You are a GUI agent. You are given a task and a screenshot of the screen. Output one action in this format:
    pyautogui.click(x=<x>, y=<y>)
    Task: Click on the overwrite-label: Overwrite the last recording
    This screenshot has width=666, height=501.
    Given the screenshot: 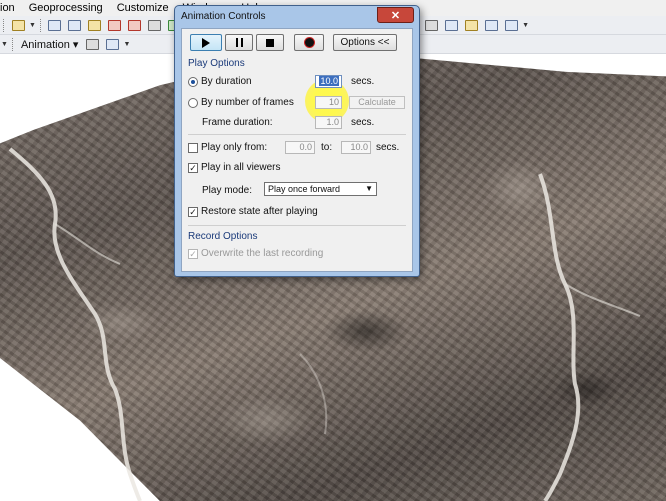 What is the action you would take?
    pyautogui.click(x=262, y=253)
    